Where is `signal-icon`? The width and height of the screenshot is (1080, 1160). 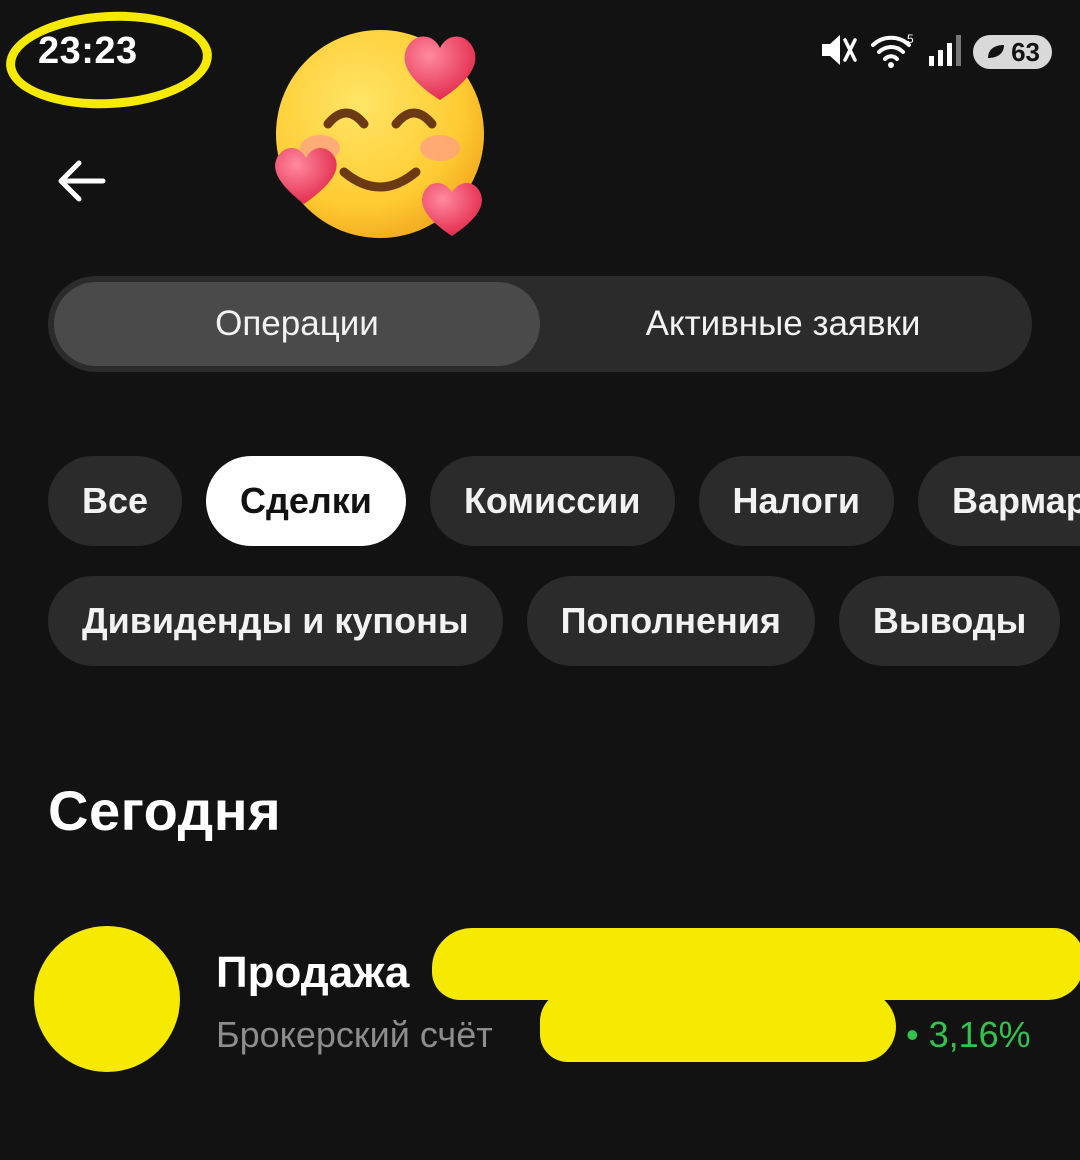
signal-icon is located at coordinates (945, 52).